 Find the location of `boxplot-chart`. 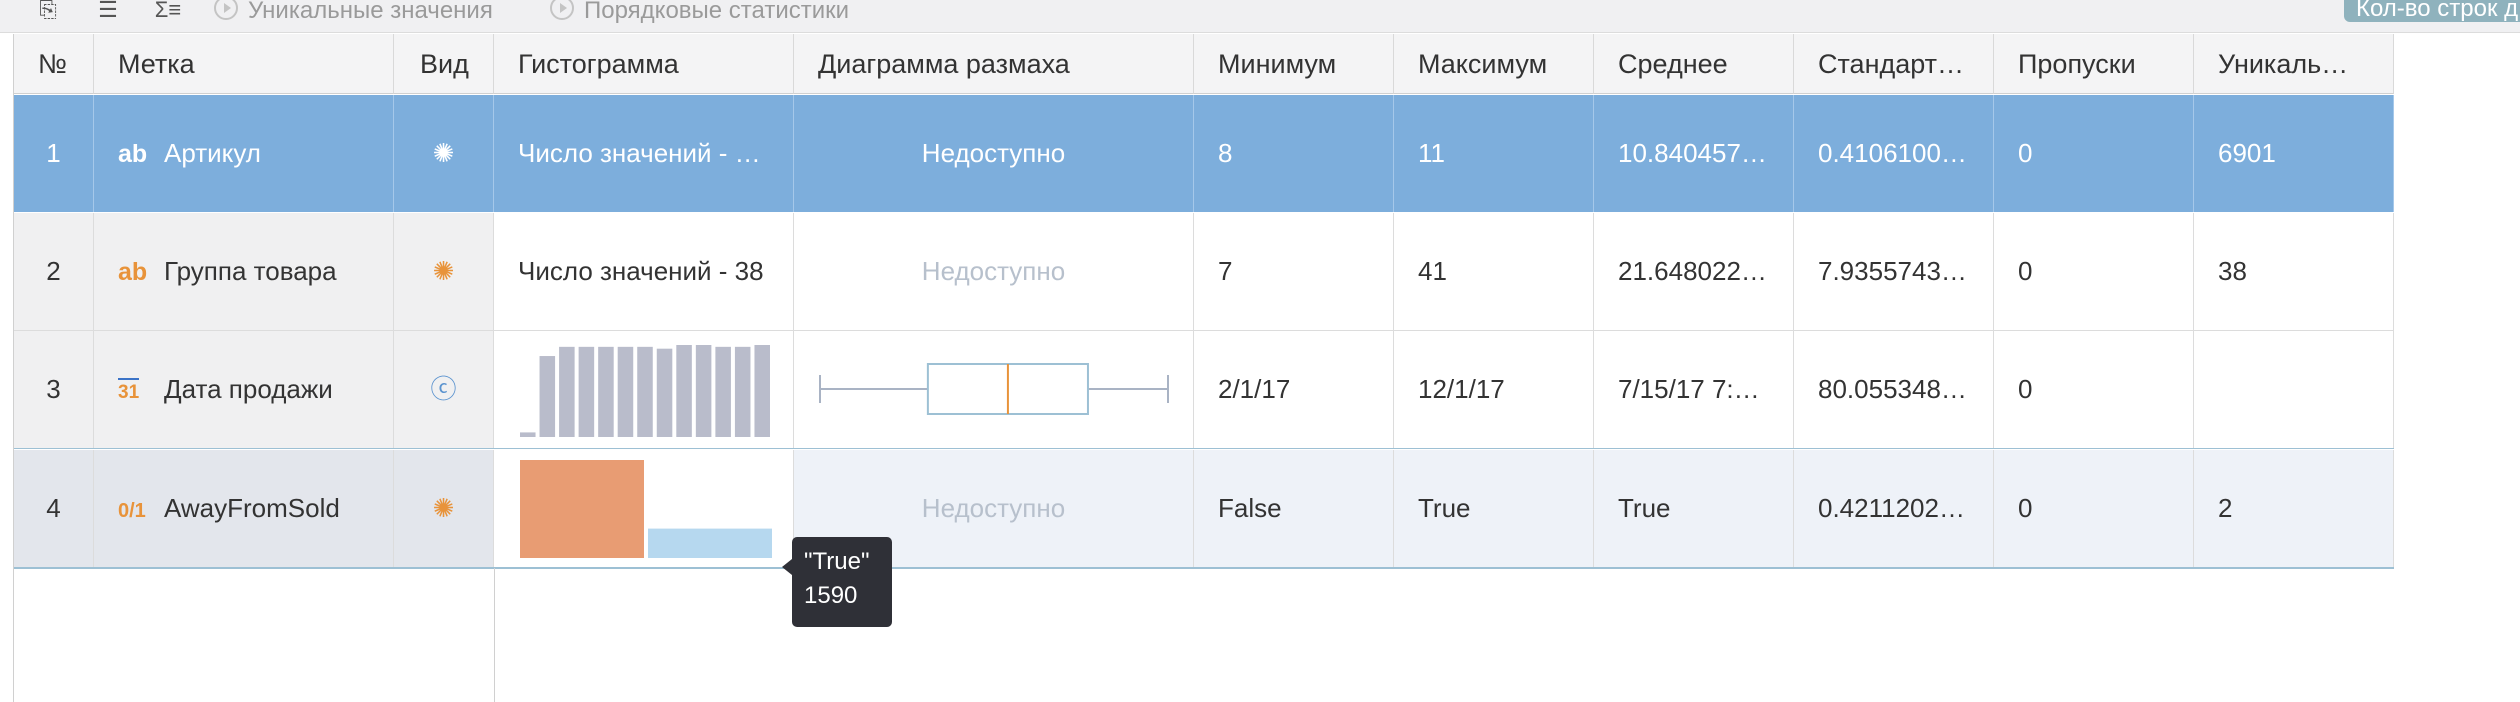

boxplot-chart is located at coordinates (994, 389).